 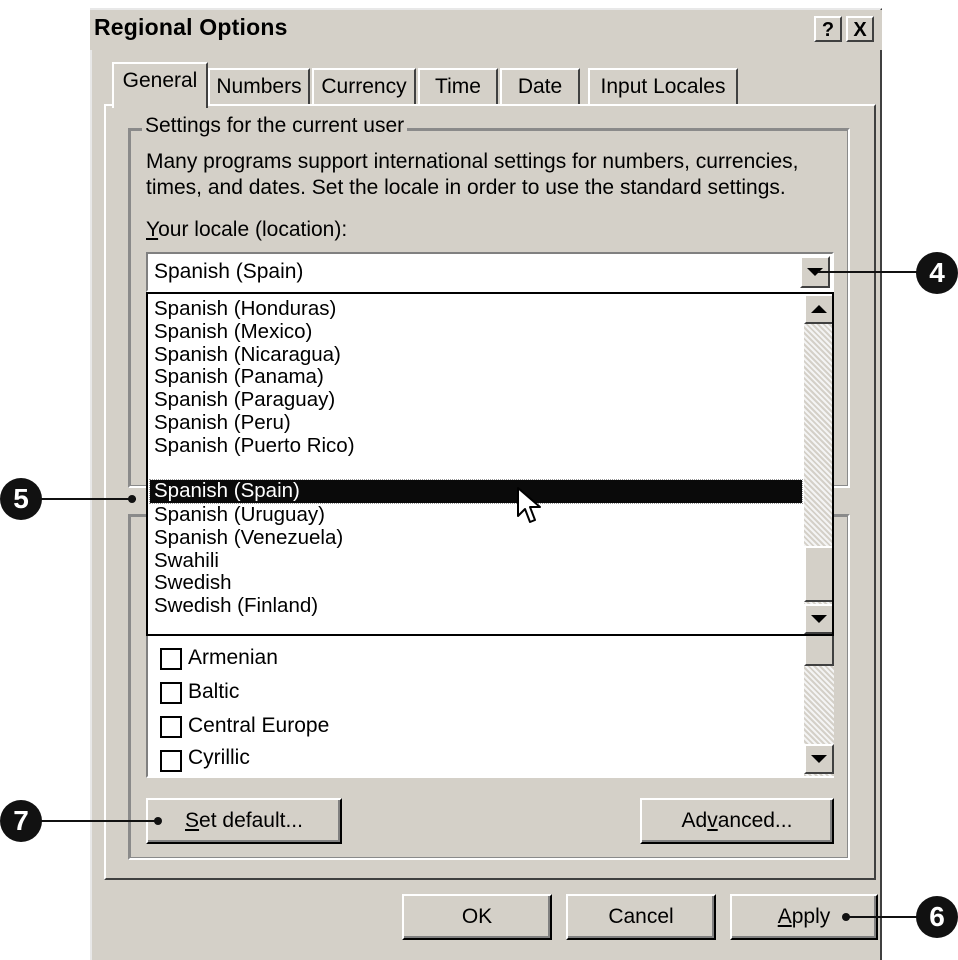 What do you see at coordinates (171, 693) in the screenshot?
I see `checkbox-baltic` at bounding box center [171, 693].